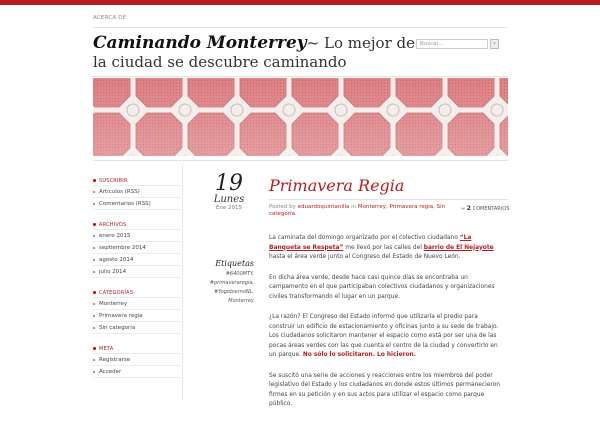  Describe the element at coordinates (137, 271) in the screenshot. I see `sidebar-item-archive: julio 2014` at that location.